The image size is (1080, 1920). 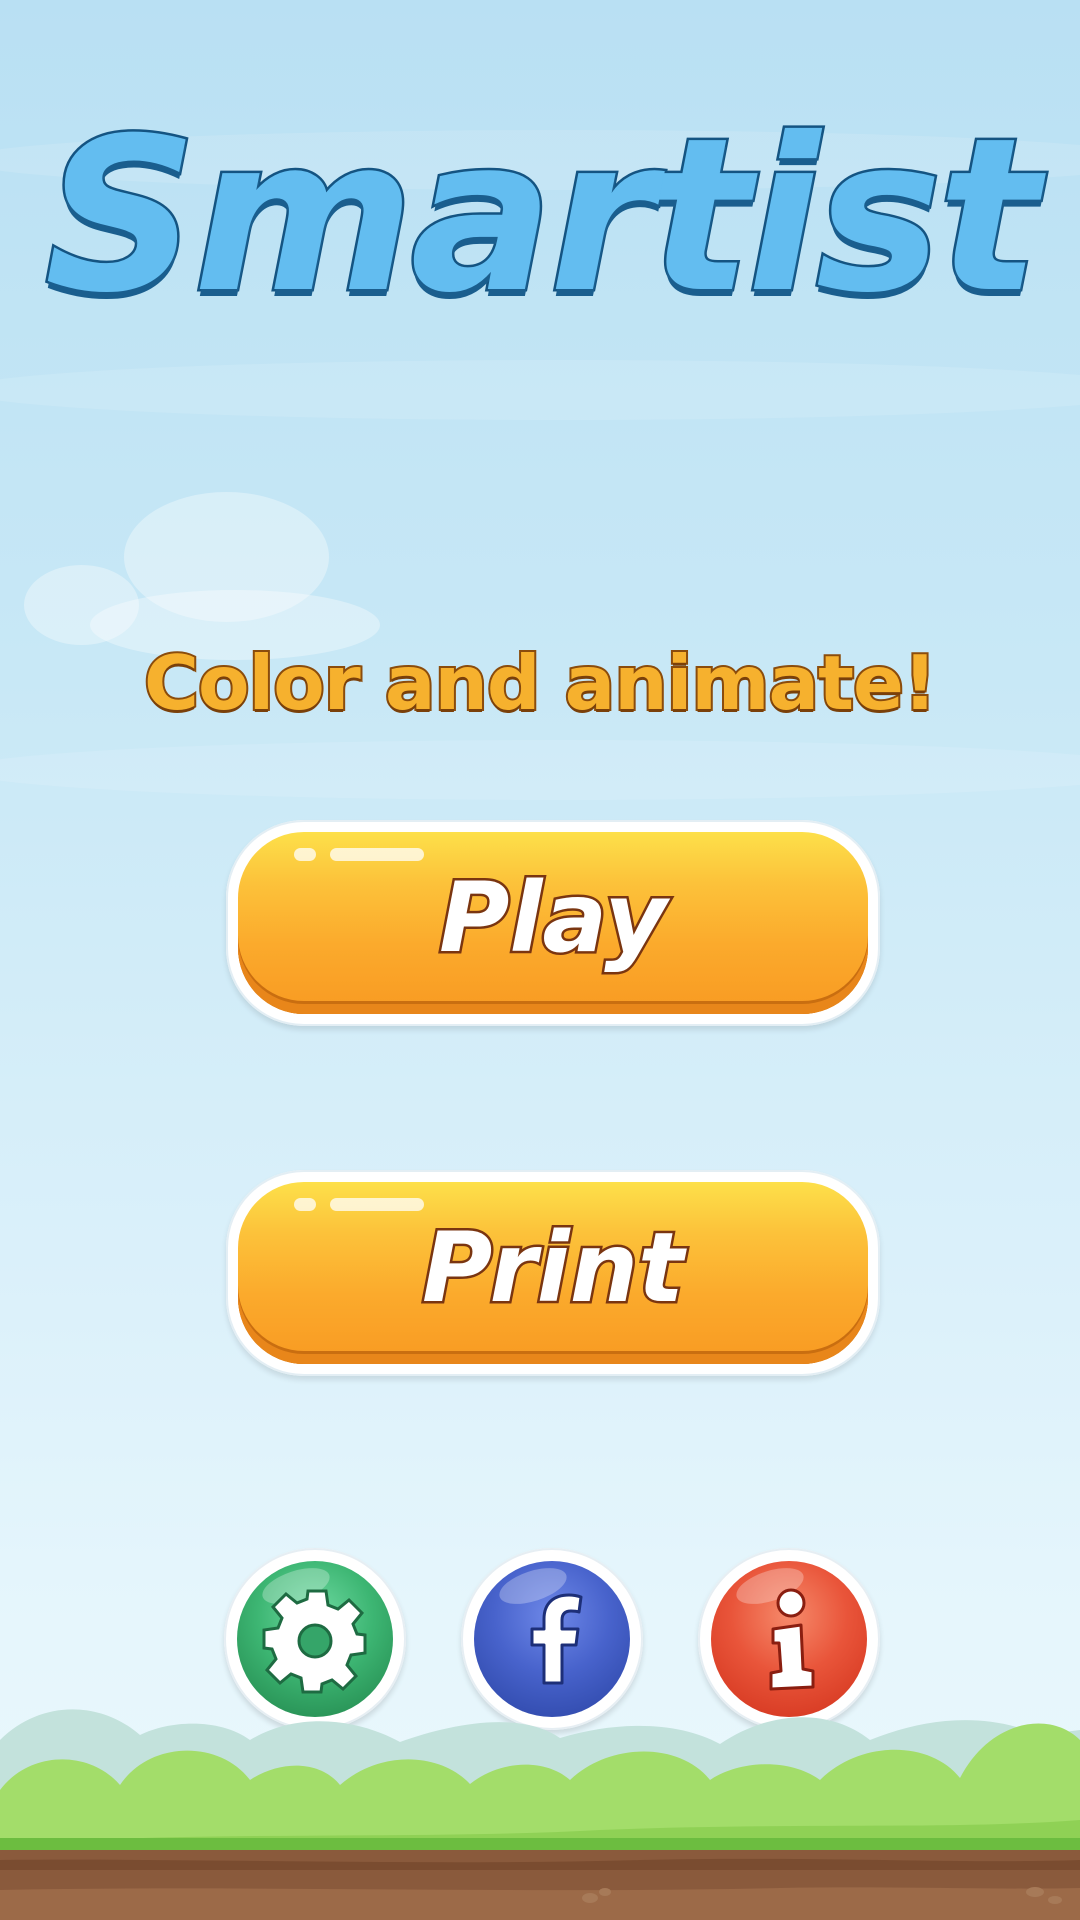 What do you see at coordinates (540, 1814) in the screenshot?
I see `ground-scenery` at bounding box center [540, 1814].